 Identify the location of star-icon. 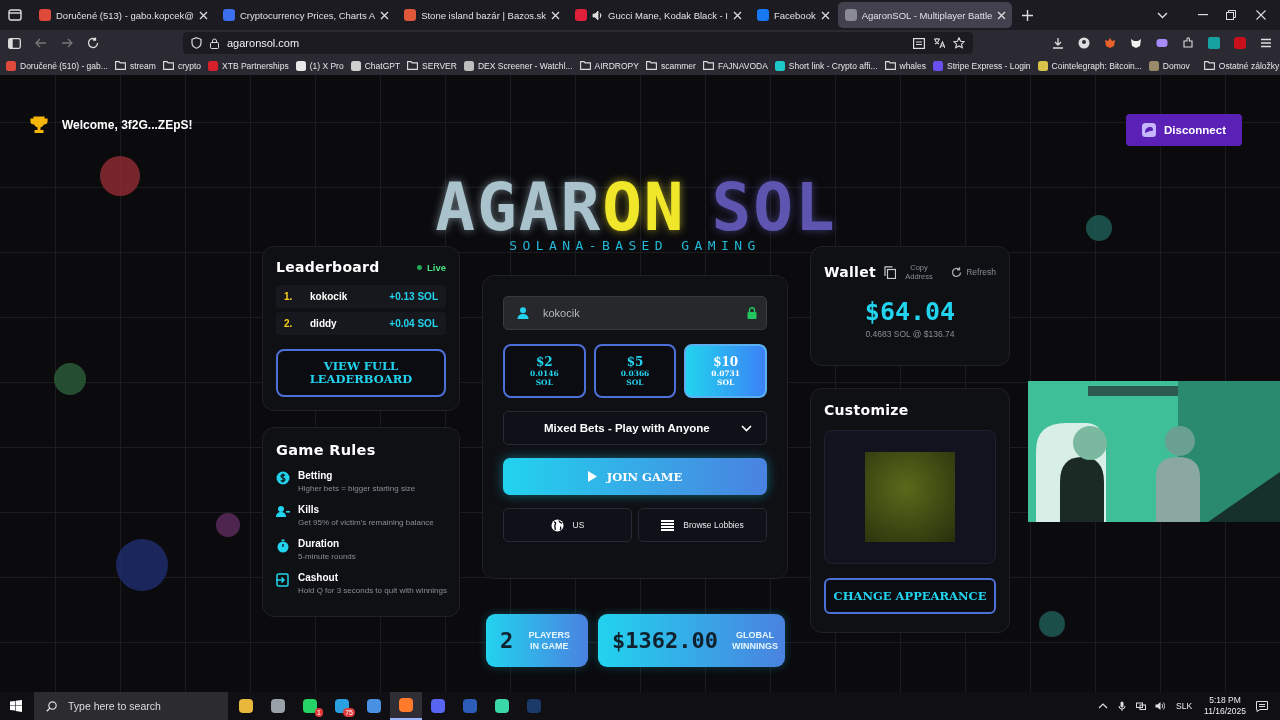
(959, 43).